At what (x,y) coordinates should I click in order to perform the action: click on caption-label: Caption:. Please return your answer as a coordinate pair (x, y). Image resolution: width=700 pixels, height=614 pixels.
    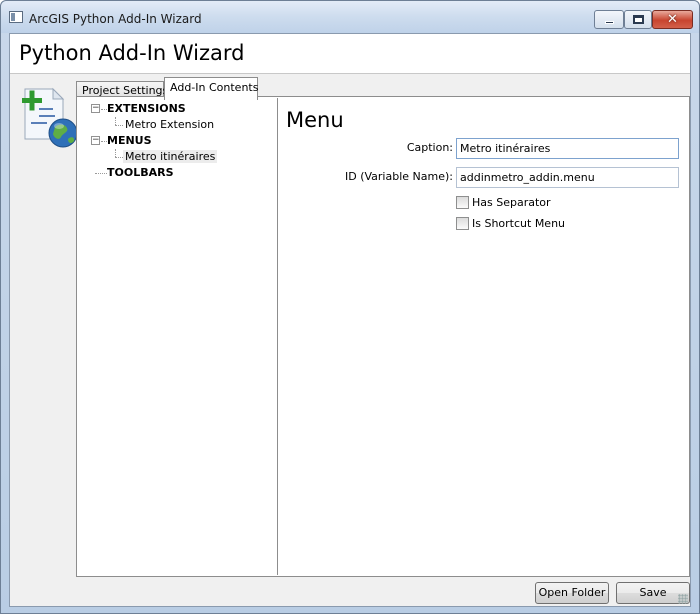
    Looking at the image, I should click on (429, 147).